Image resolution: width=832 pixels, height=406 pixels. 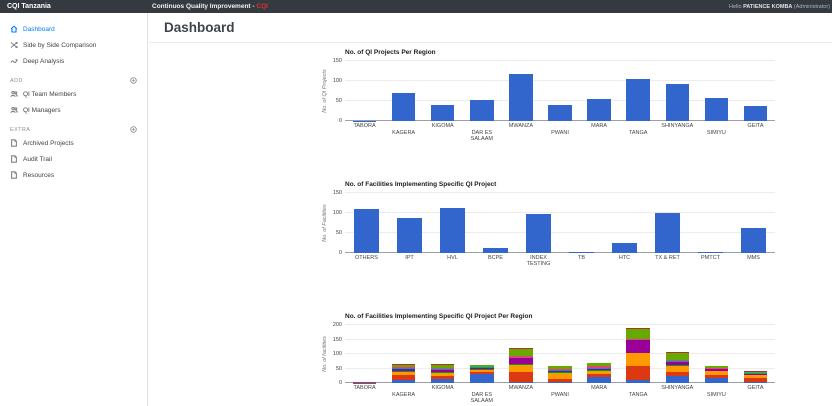 What do you see at coordinates (73, 143) in the screenshot?
I see `sidebar-item-archived-projects: Archived Projects` at bounding box center [73, 143].